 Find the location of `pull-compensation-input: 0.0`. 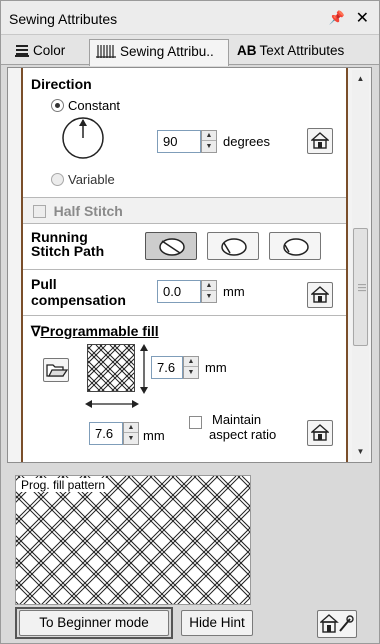

pull-compensation-input: 0.0 is located at coordinates (179, 291).